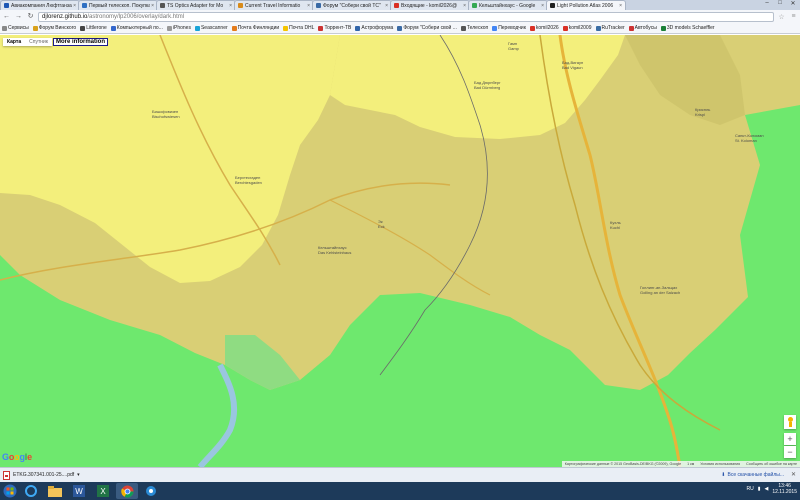 The height and width of the screenshot is (500, 800). I want to click on bookmark-item: Торрент-ТВ, so click(334, 28).